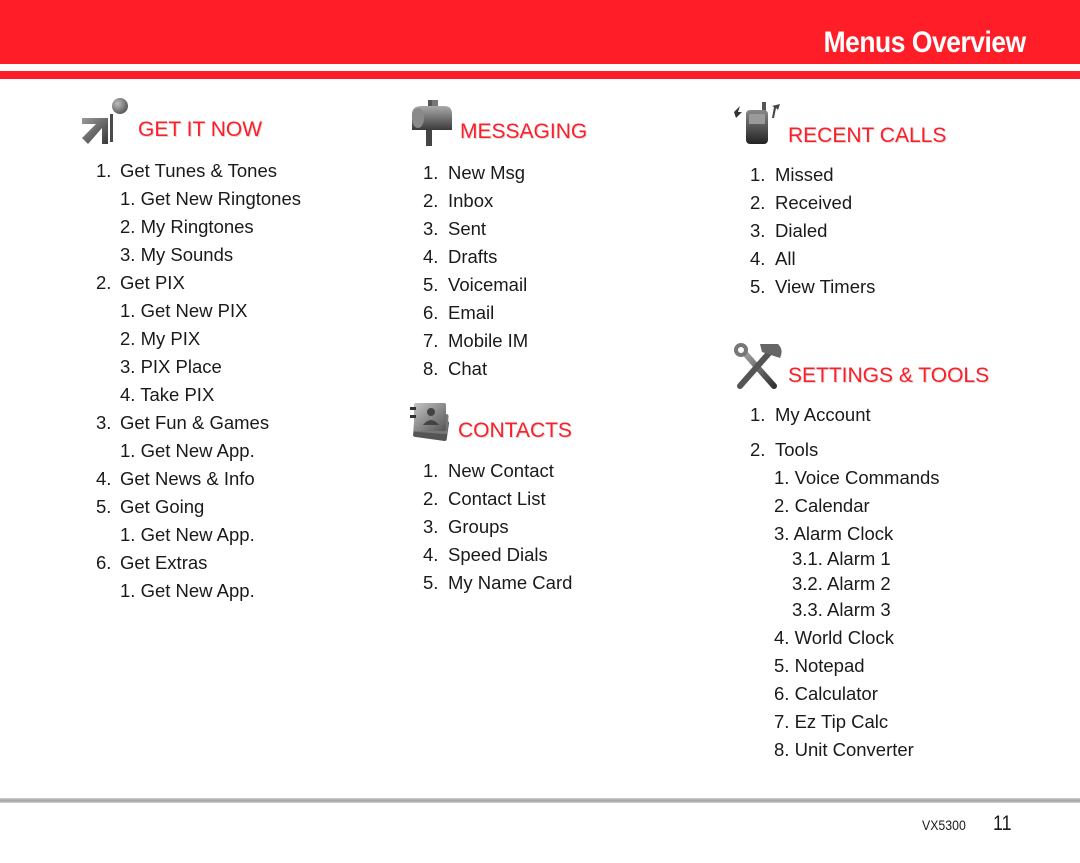  What do you see at coordinates (488, 470) in the screenshot?
I see `menu-item: 1. New Contact` at bounding box center [488, 470].